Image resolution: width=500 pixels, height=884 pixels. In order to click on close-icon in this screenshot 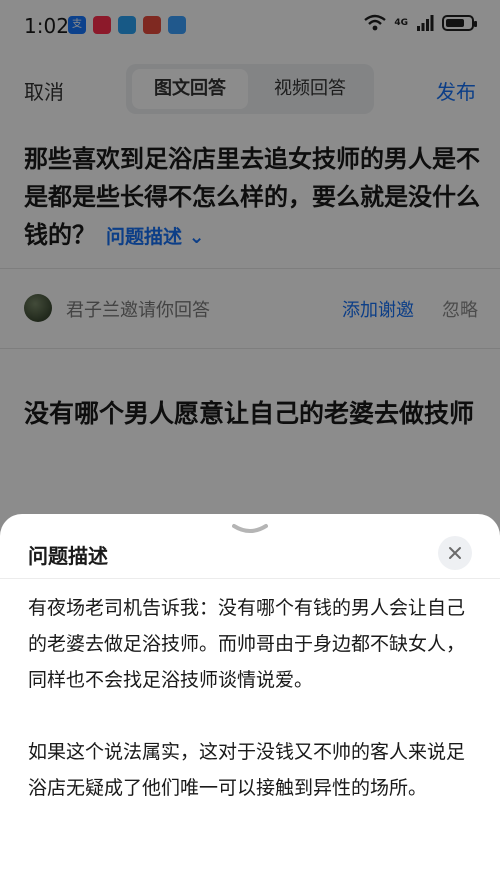, I will do `click(455, 553)`.